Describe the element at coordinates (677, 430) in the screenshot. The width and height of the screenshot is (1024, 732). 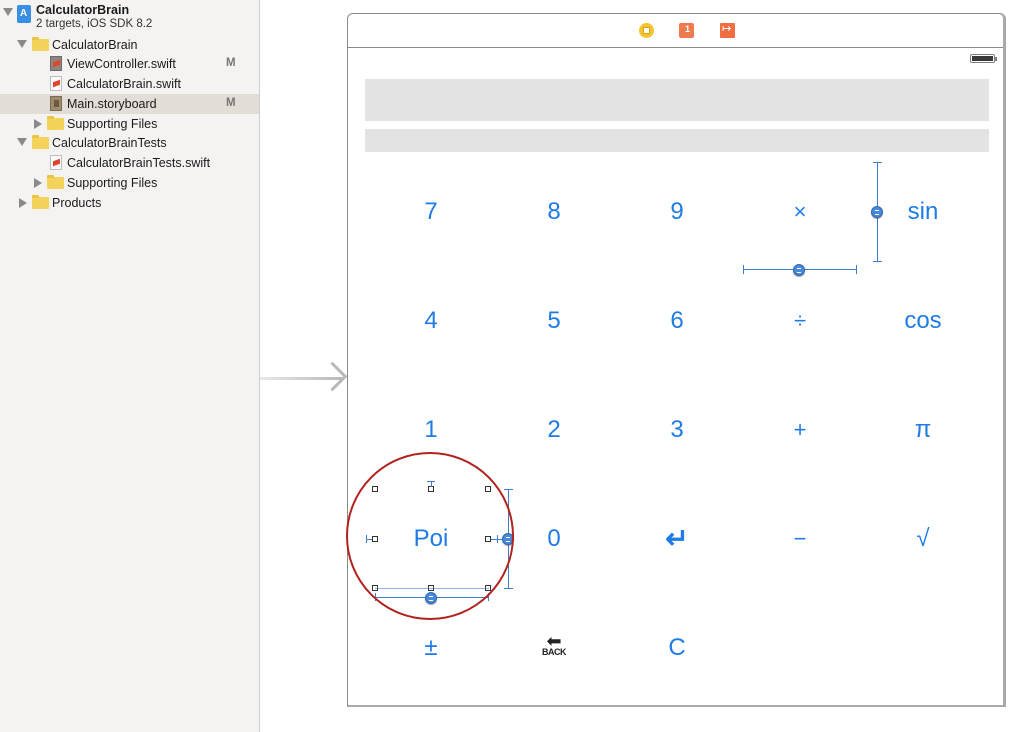
I see `key-2-2: 3` at that location.